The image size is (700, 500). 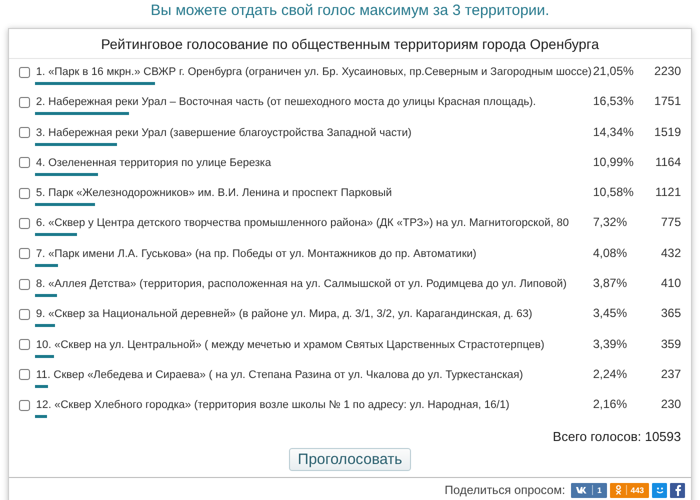 I want to click on smiley-icon, so click(x=659, y=490).